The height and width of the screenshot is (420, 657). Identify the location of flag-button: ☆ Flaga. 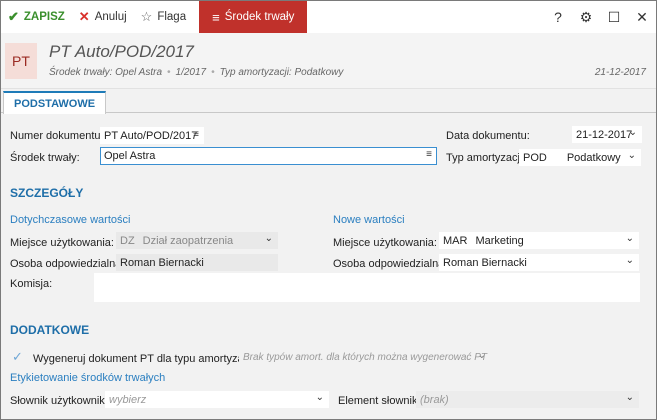
(163, 17).